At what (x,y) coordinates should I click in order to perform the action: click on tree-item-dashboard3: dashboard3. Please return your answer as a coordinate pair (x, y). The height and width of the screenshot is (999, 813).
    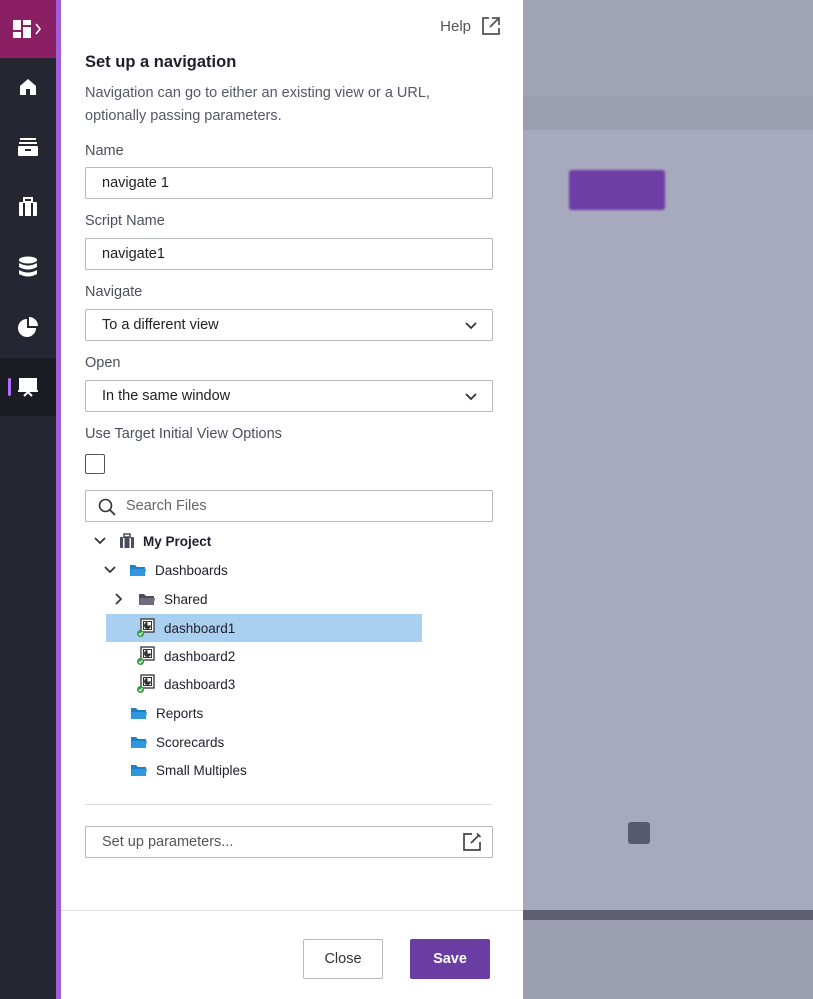
    Looking at the image, I should click on (185, 684).